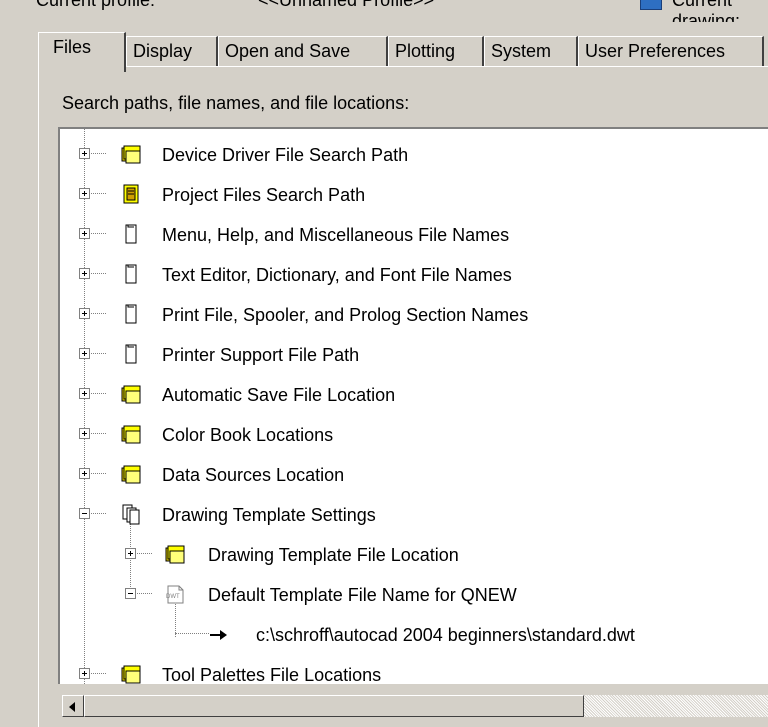  What do you see at coordinates (261, 355) in the screenshot?
I see `tree-item-label: Printer Support File Path` at bounding box center [261, 355].